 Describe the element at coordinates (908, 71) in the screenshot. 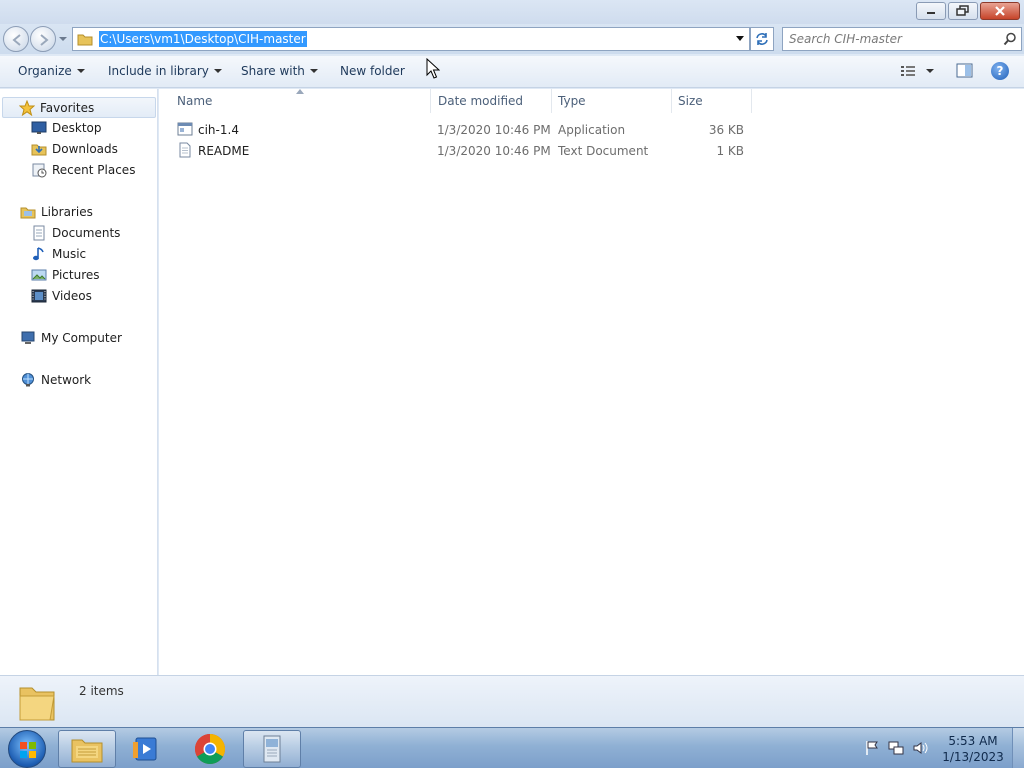

I see `details-view-icon` at that location.